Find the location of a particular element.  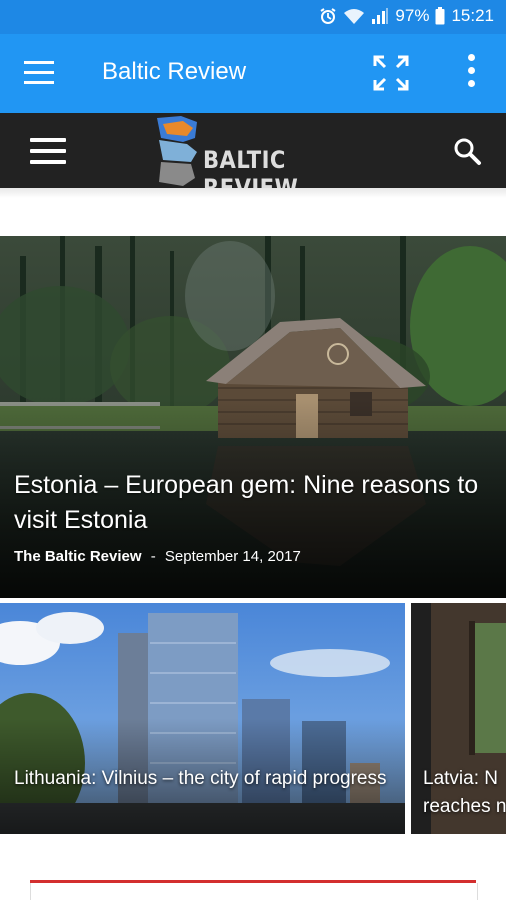

baltic-map-logo is located at coordinates (177, 151).